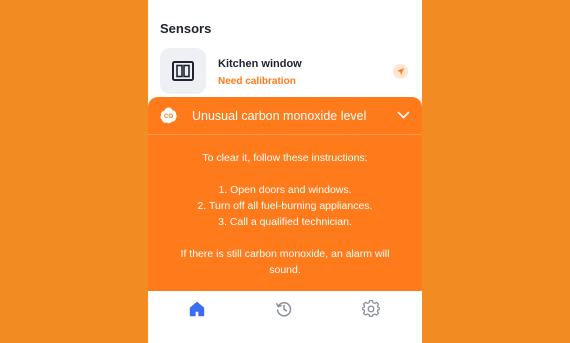 This screenshot has height=343, width=570. Describe the element at coordinates (285, 71) in the screenshot. I see `sensor-item-kitchen-window: Kitchen window Need calibration` at that location.